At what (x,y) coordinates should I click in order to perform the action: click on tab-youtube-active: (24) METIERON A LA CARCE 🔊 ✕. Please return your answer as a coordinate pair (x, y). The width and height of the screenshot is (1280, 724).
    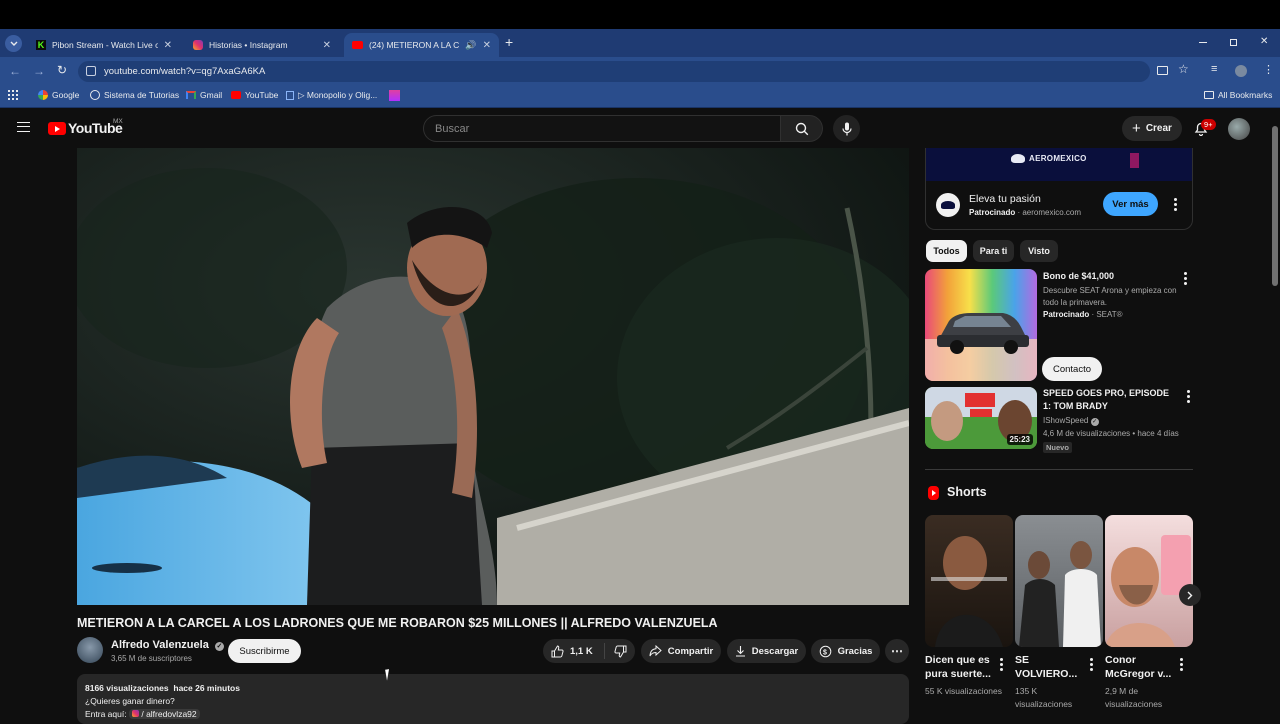
    Looking at the image, I should click on (421, 45).